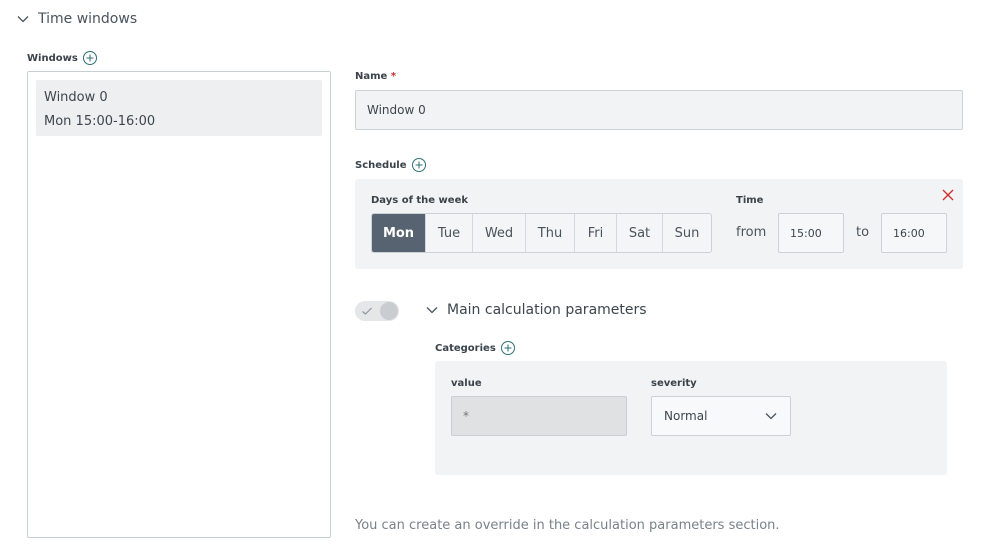 Image resolution: width=985 pixels, height=560 pixels. What do you see at coordinates (751, 232) in the screenshot?
I see `from-label: from` at bounding box center [751, 232].